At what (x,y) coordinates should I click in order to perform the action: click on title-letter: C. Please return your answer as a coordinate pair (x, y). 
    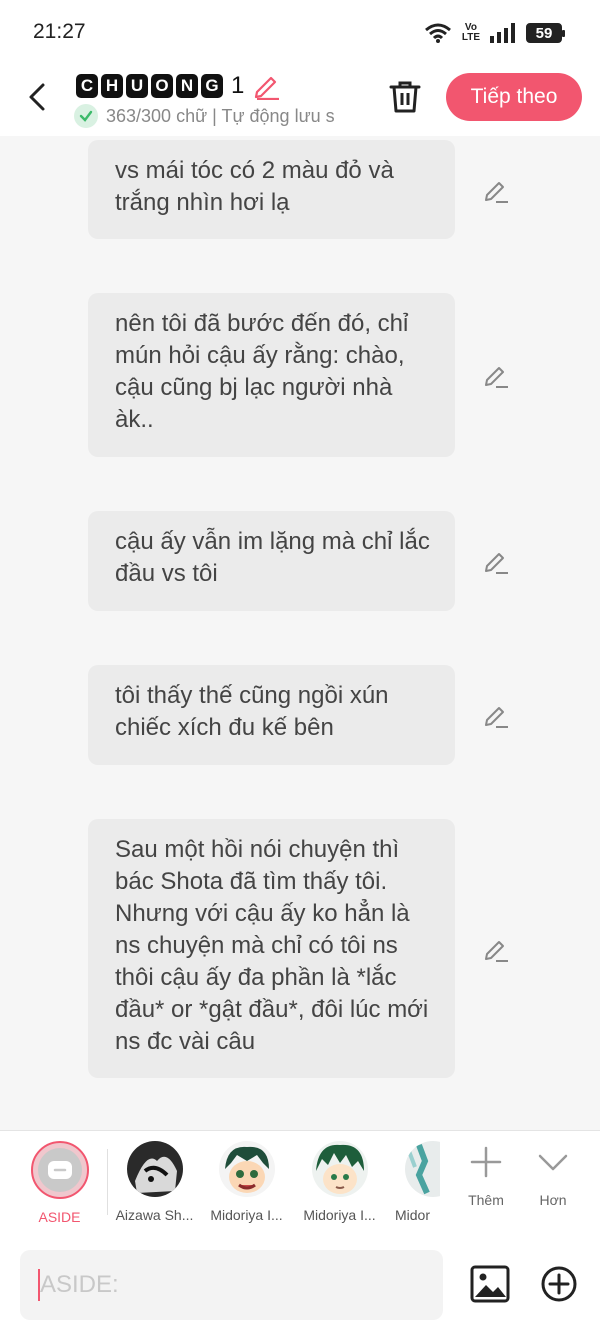
    Looking at the image, I should click on (87, 86).